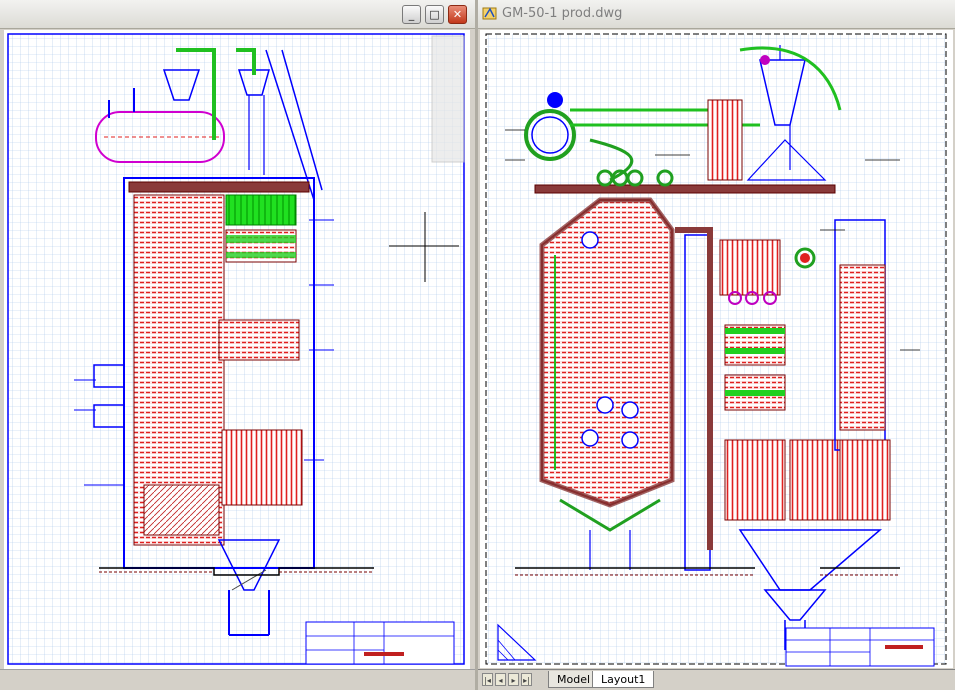  What do you see at coordinates (380, 643) in the screenshot?
I see `title-block` at bounding box center [380, 643].